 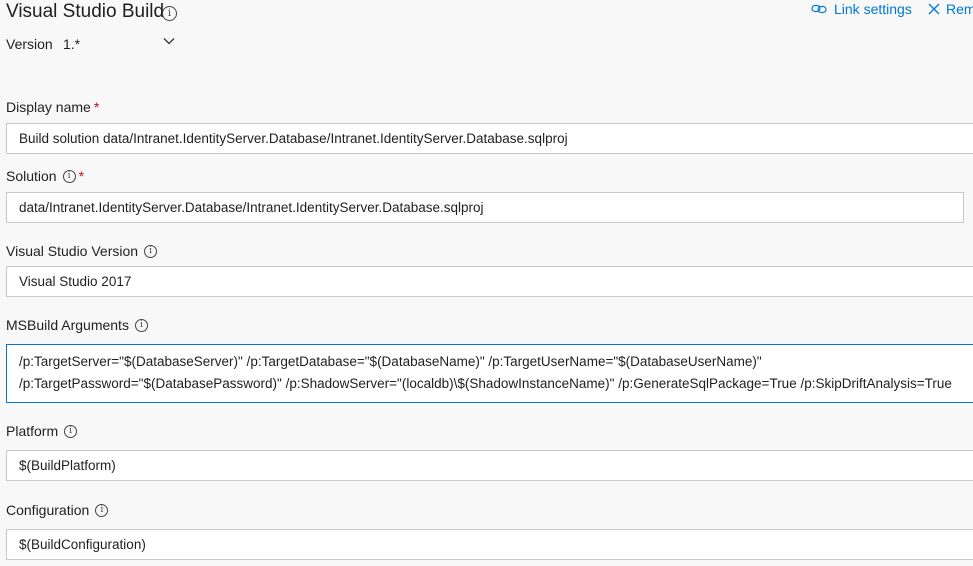 What do you see at coordinates (489, 465) in the screenshot?
I see `platform-input: $(BuildPlatform)` at bounding box center [489, 465].